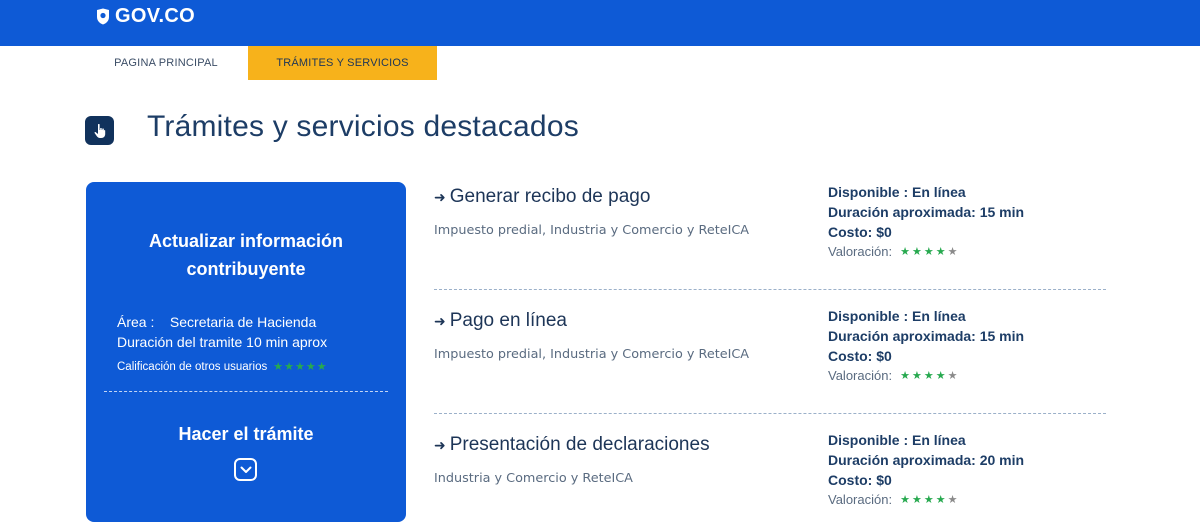  Describe the element at coordinates (600, 63) in the screenshot. I see `main-nav: PAGINA PRINCIPAL TRÁMITES Y SERVICIOS` at that location.